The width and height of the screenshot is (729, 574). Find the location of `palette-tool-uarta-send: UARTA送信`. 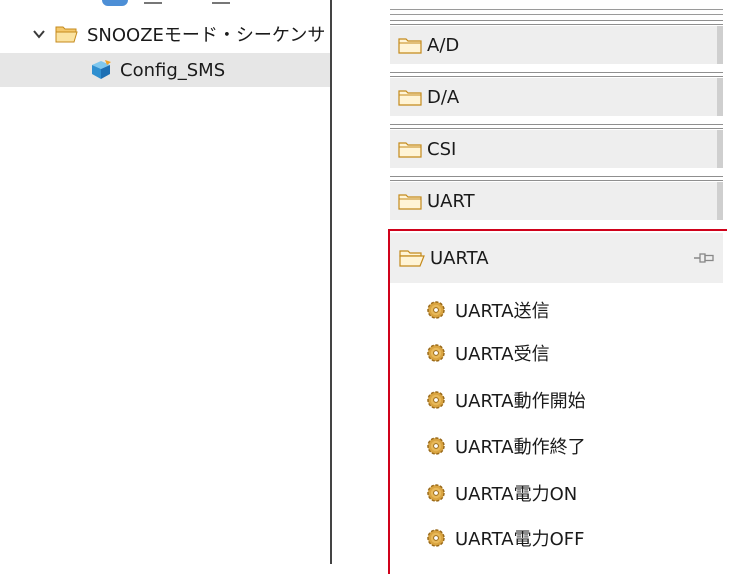

palette-tool-uarta-send: UARTA送信 is located at coordinates (556, 310).